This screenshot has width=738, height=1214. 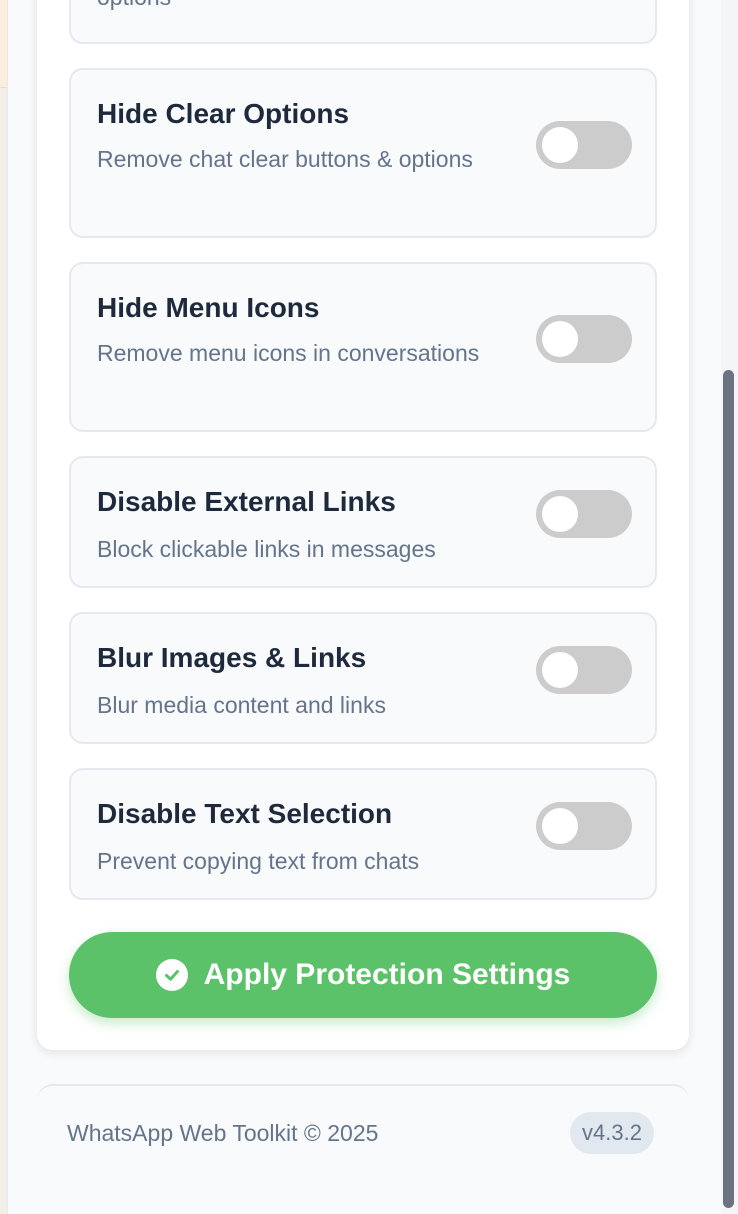 What do you see at coordinates (292, 8) in the screenshot?
I see `option-description: options` at bounding box center [292, 8].